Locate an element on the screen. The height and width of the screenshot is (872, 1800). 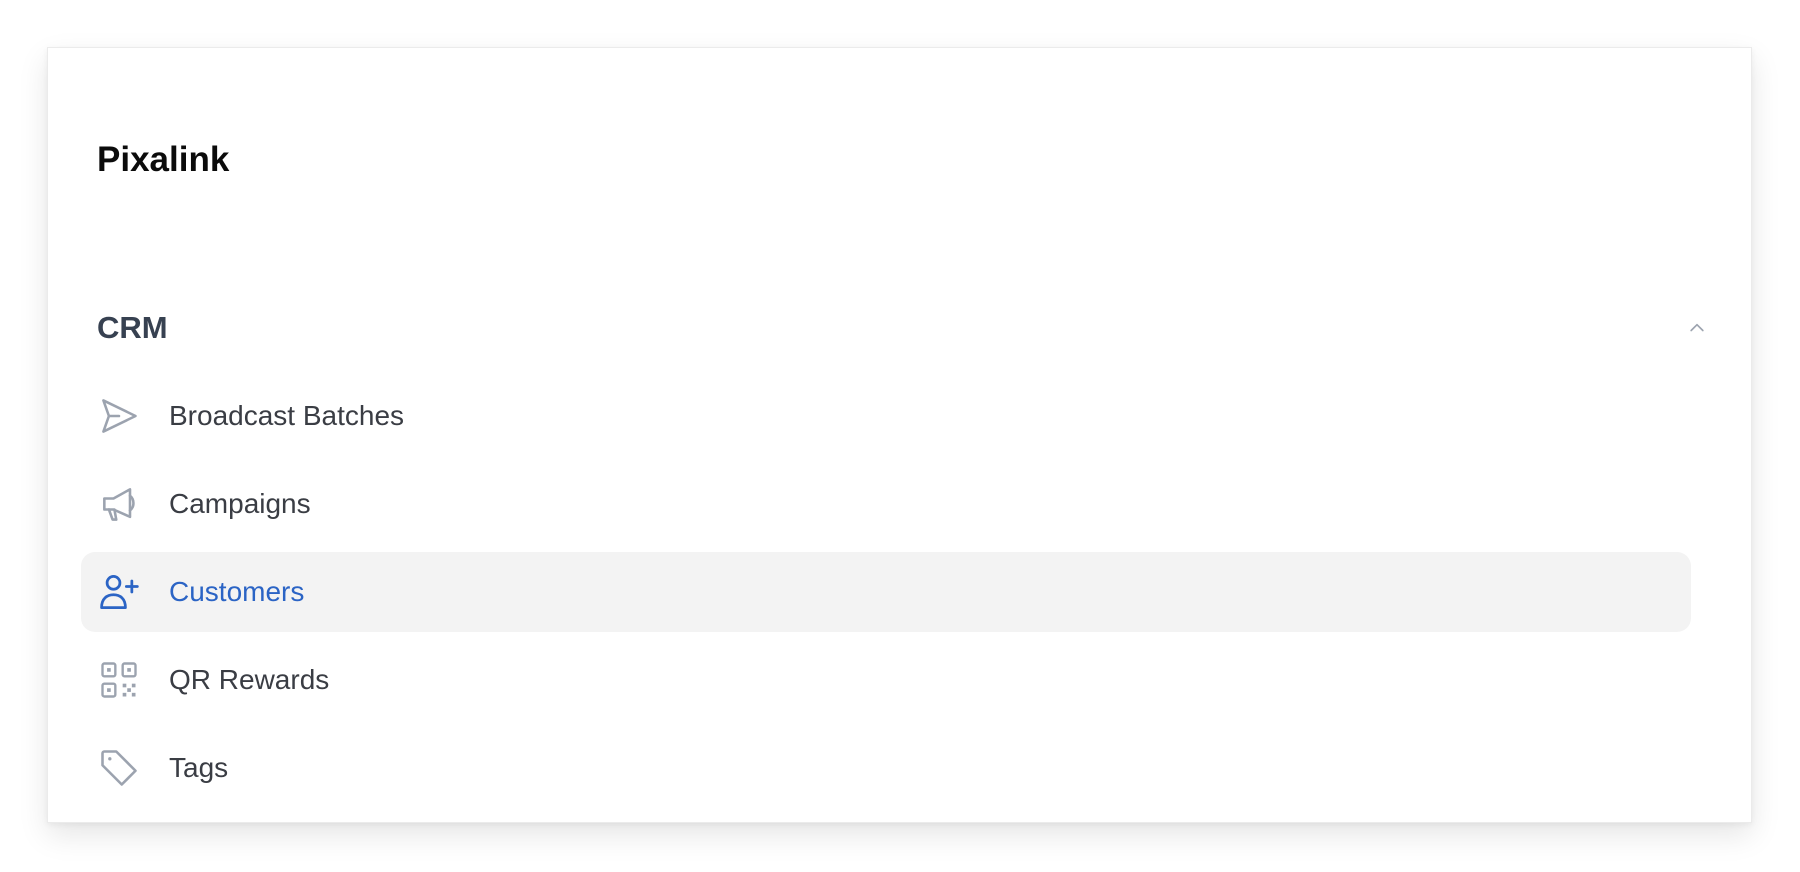
chevron-up-icon is located at coordinates (1697, 328).